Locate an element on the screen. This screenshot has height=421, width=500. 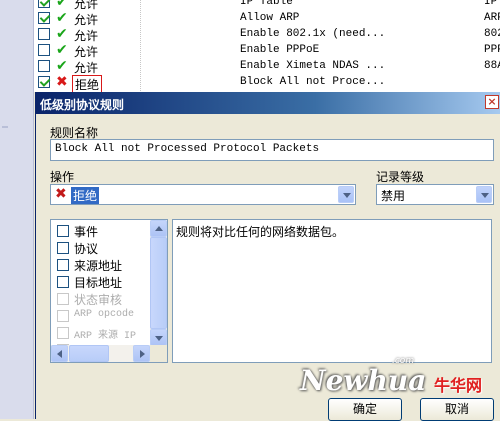
condition-label: ARP 来源 IP is located at coordinates (105, 336).